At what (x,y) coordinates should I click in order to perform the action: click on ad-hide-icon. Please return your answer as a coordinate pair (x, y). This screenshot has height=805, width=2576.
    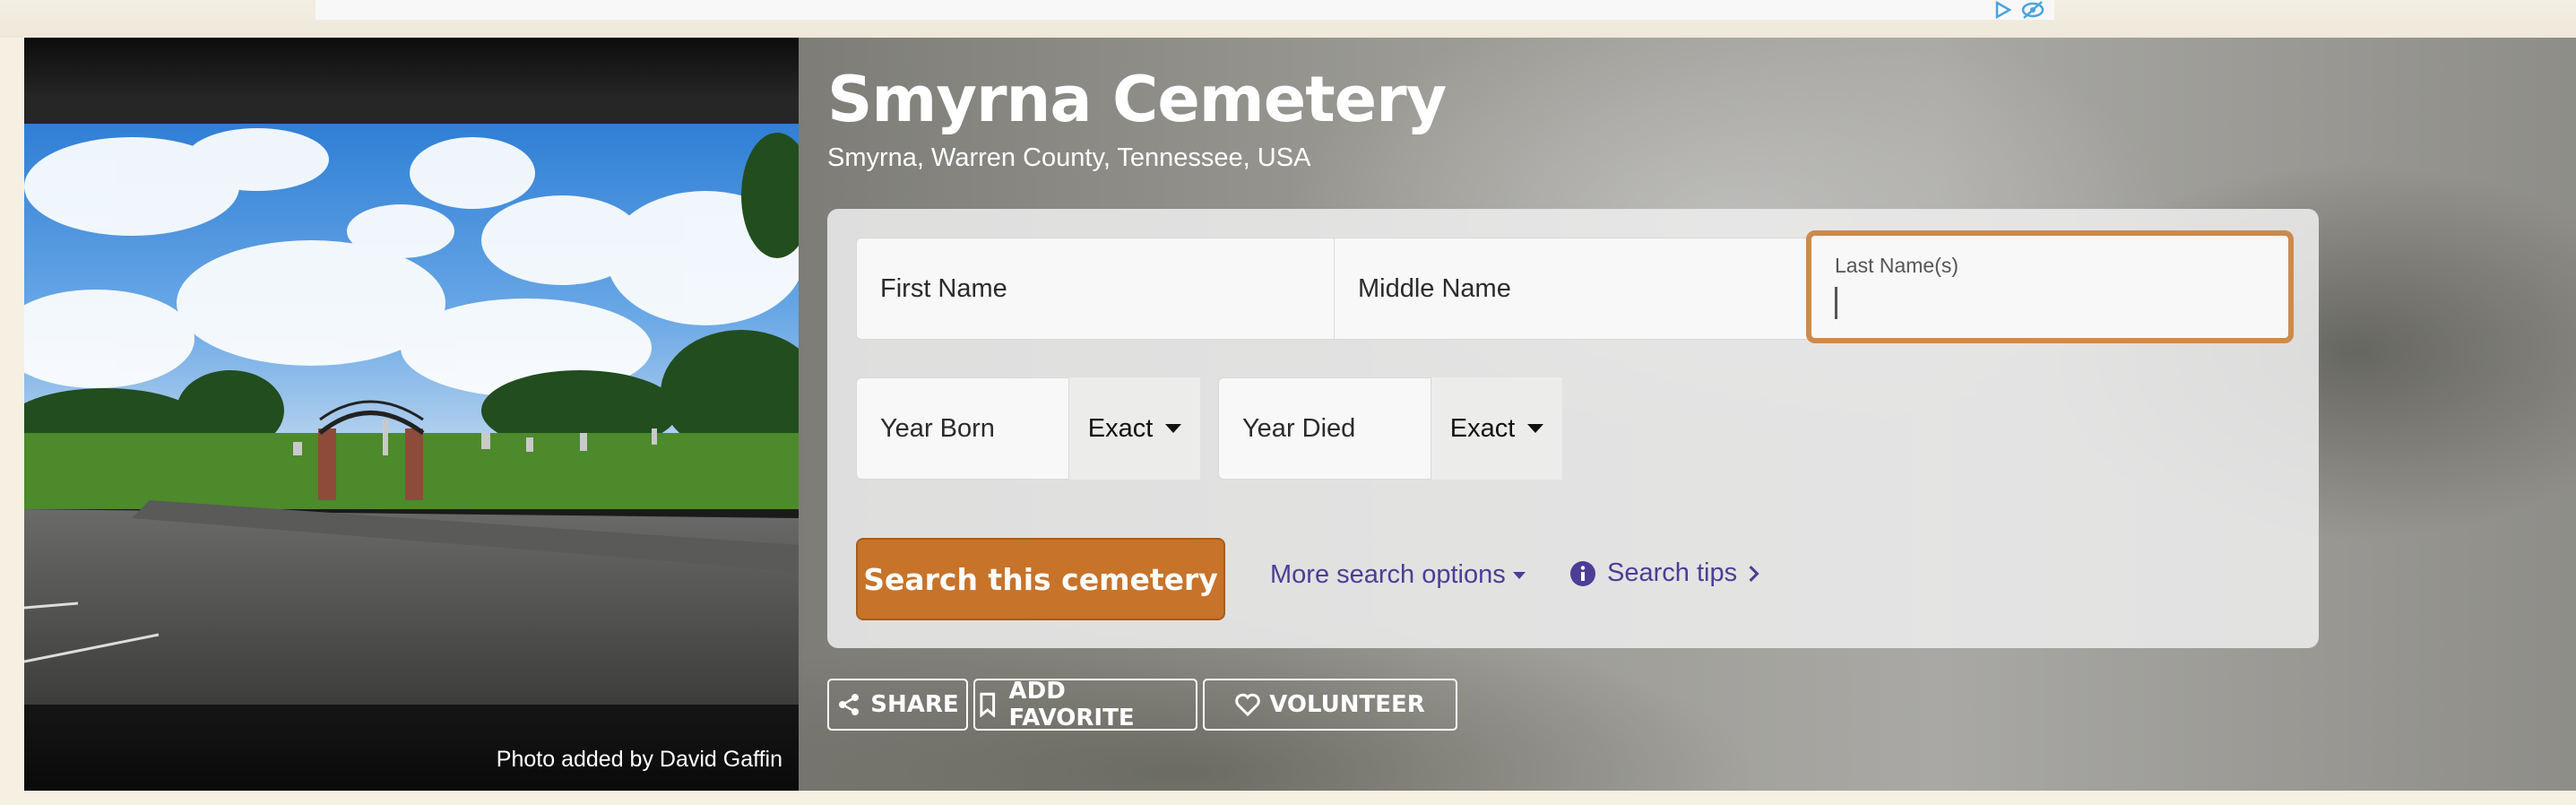
    Looking at the image, I should click on (2032, 10).